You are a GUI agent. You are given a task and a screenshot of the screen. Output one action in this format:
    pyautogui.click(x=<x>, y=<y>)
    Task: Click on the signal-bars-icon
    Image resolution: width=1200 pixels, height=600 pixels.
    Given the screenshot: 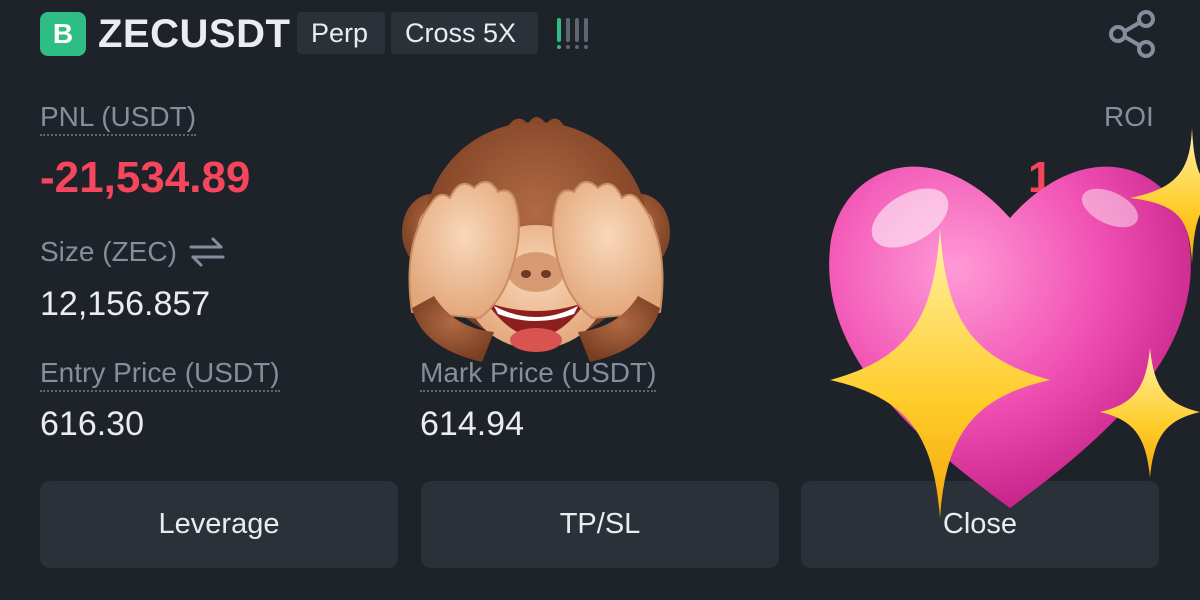 What is the action you would take?
    pyautogui.click(x=572, y=33)
    